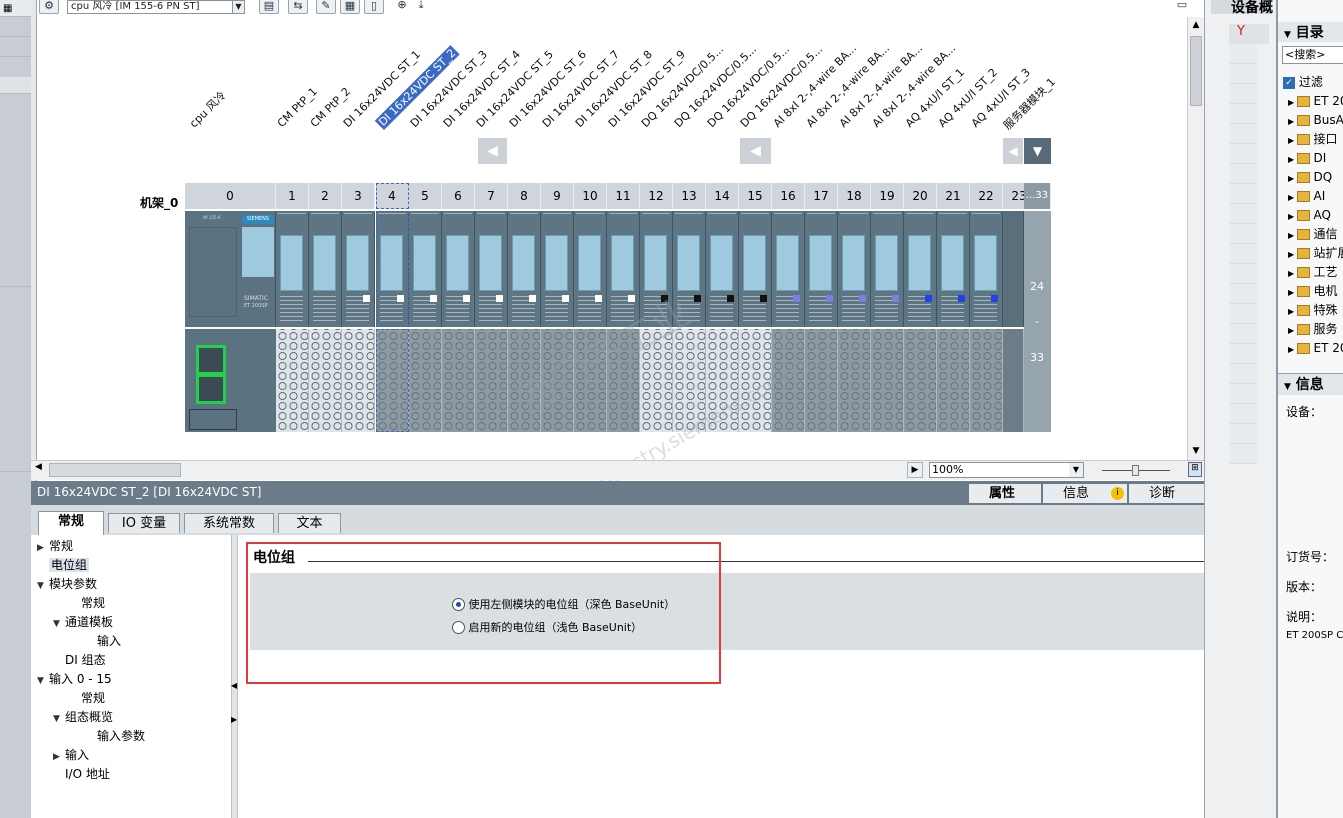  What do you see at coordinates (986, 196) in the screenshot?
I see `slot-number: 22` at bounding box center [986, 196].